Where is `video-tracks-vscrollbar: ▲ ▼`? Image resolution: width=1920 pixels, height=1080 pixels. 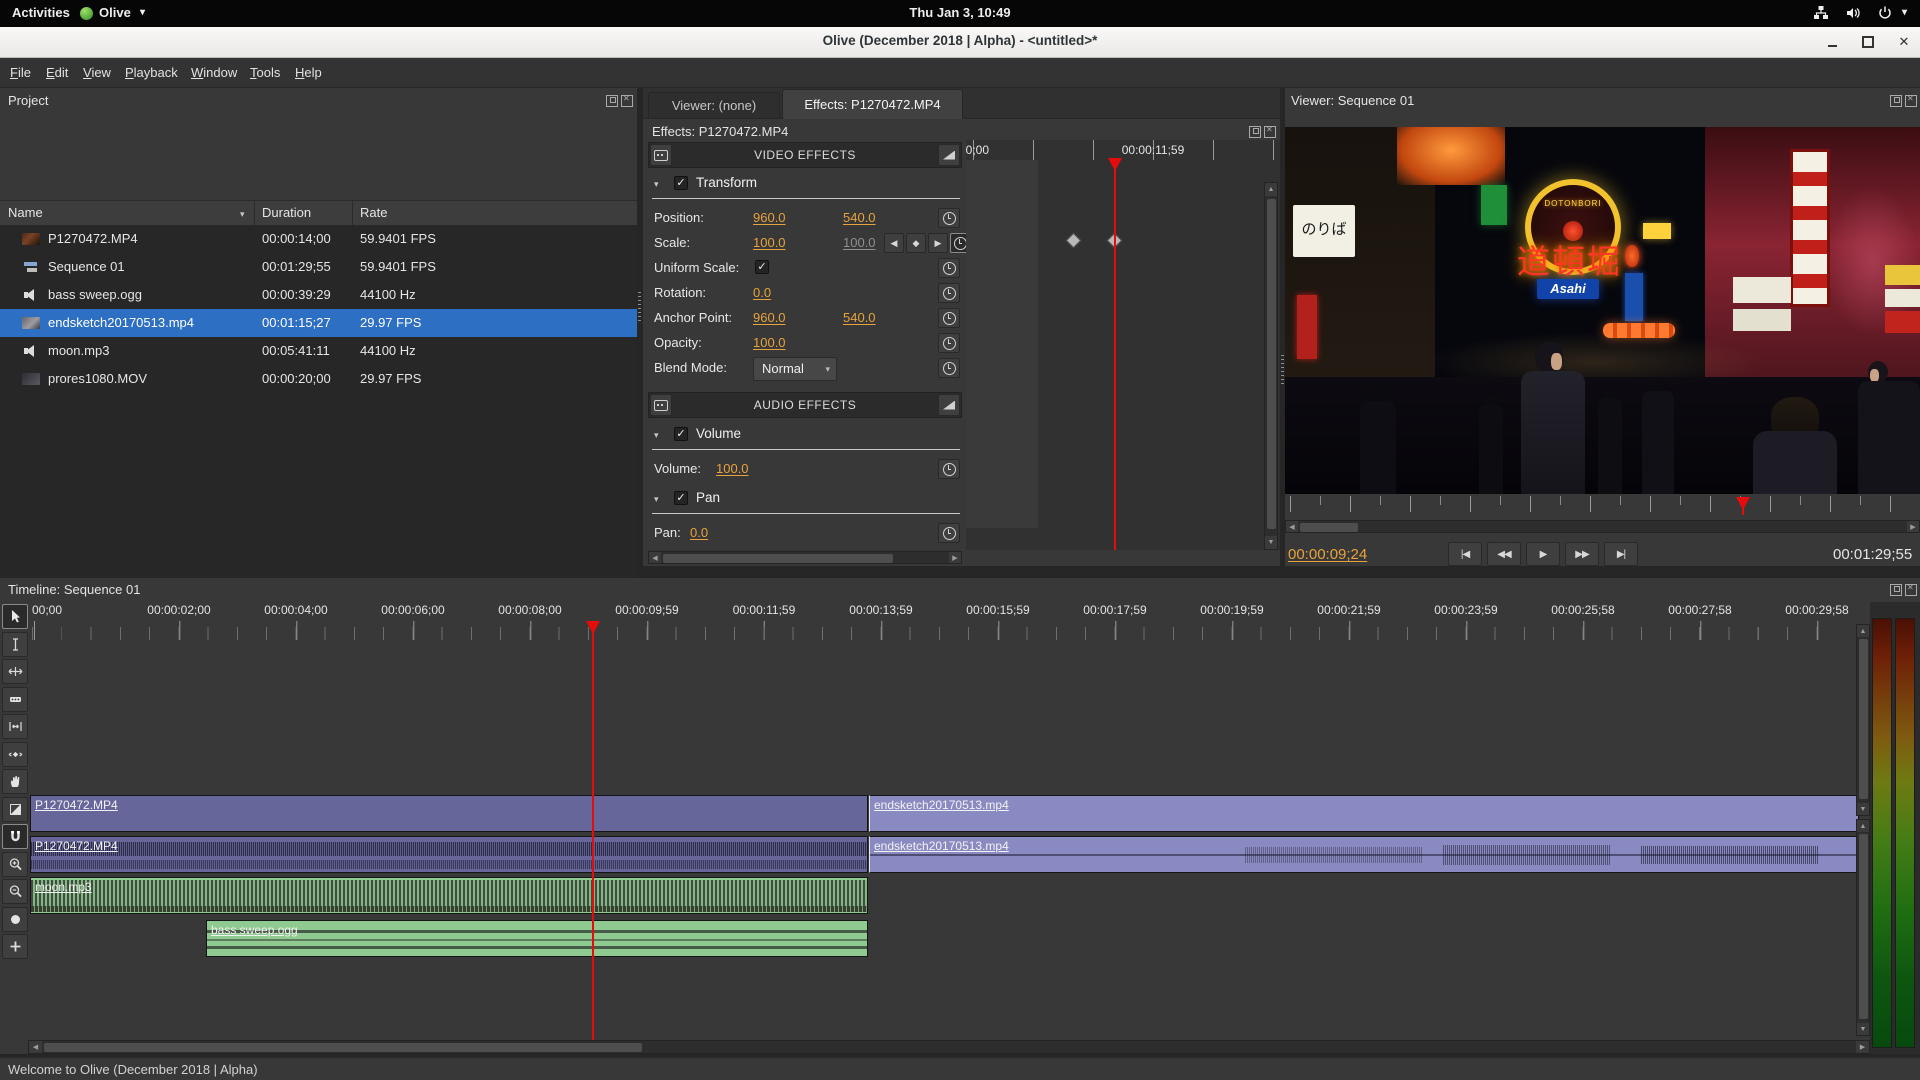 video-tracks-vscrollbar: ▲ ▼ is located at coordinates (1863, 720).